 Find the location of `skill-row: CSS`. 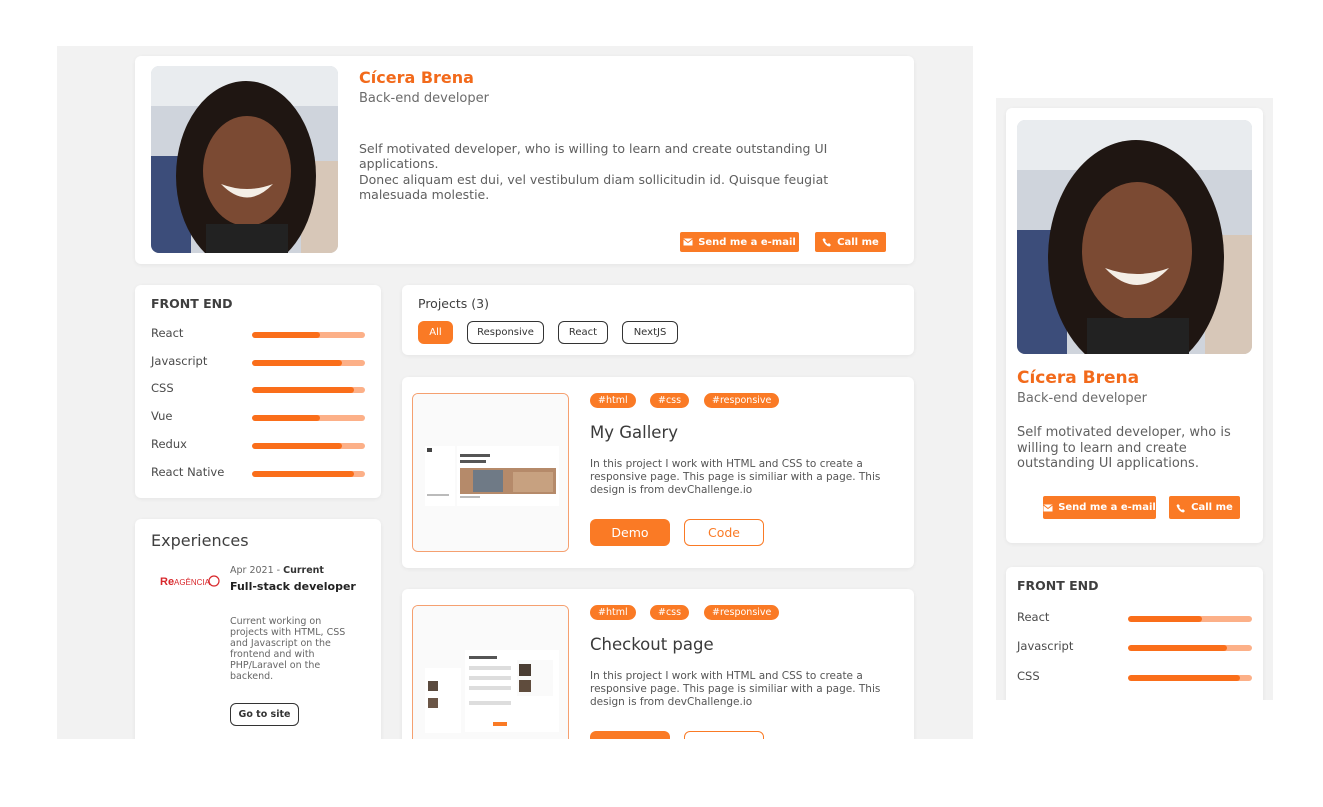

skill-row: CSS is located at coordinates (258, 389).